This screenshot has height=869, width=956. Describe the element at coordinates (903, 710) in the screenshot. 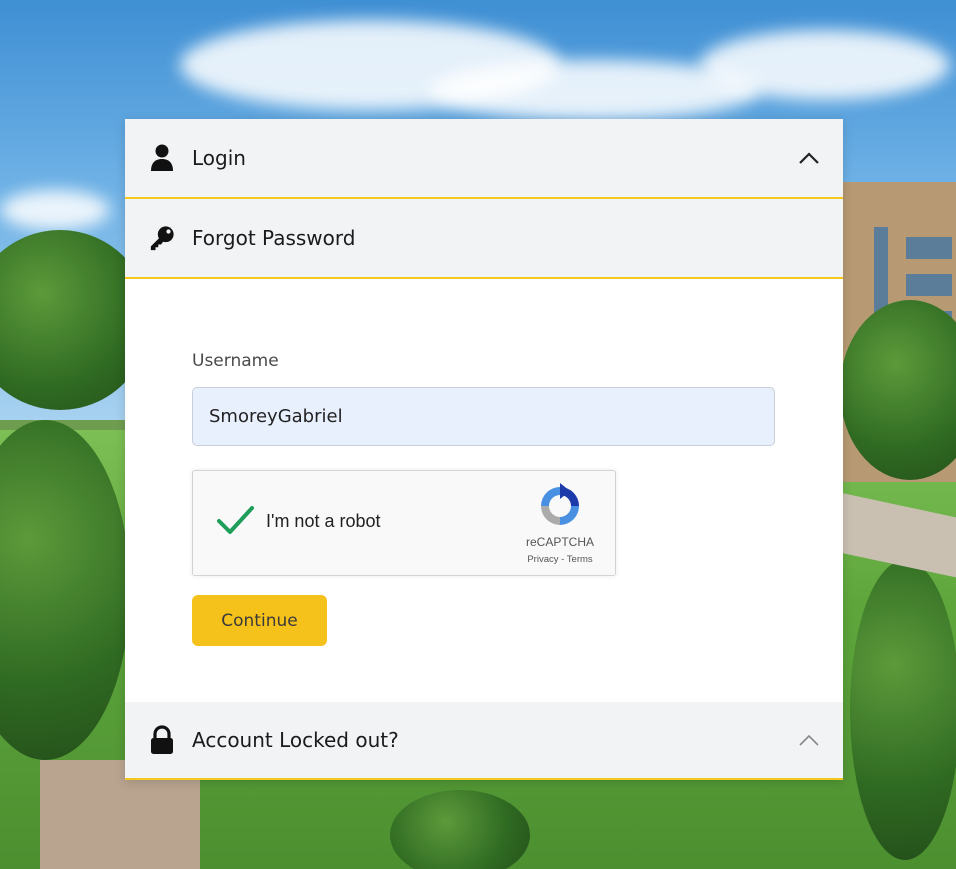

I see `tree` at that location.